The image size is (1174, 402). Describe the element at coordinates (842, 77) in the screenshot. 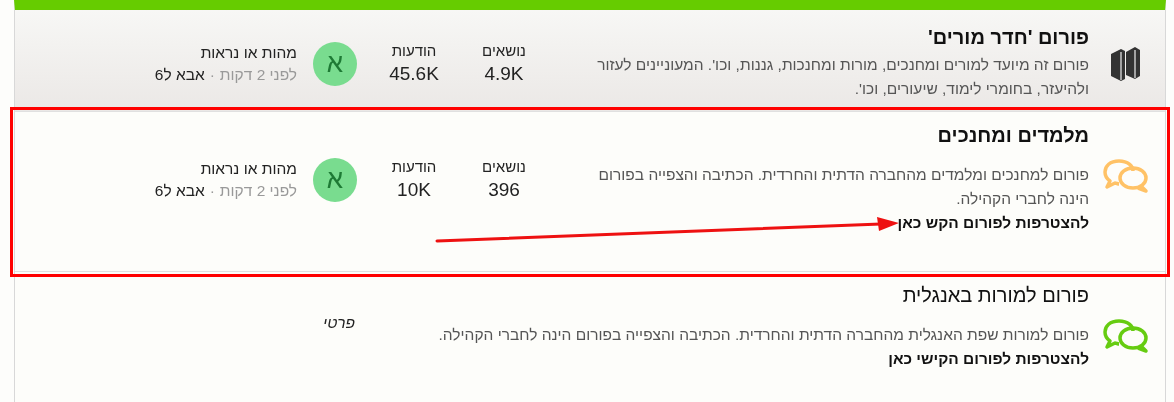

I see `forum-description: פורום זה מיועד למורים ומחנכים, מורות ומחנכות, גננות, וכו'. המעוניינים לעזור ולהיעזר, בחומרי לימוד, שיעורים, וכו'.` at that location.